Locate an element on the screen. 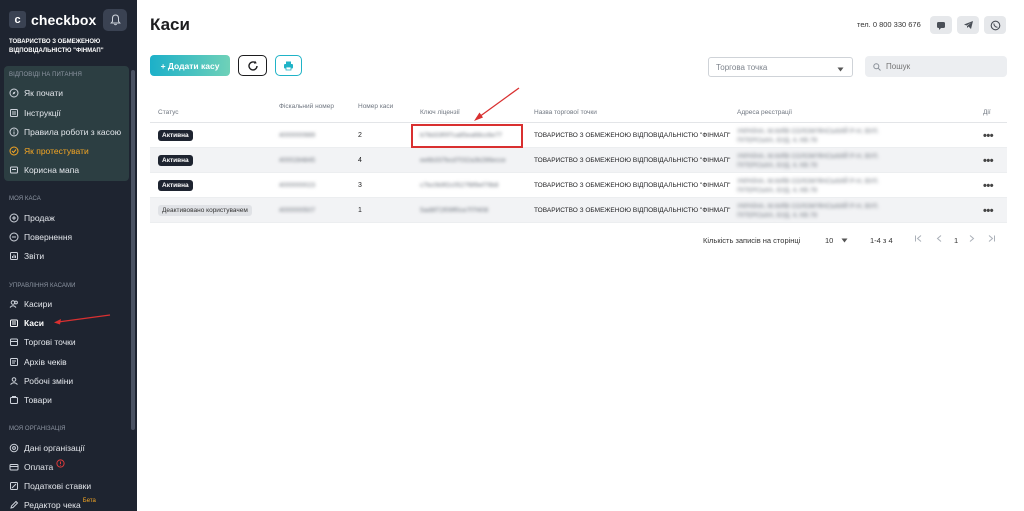 The width and height of the screenshot is (1024, 511). nav-item-sale: Продаж is located at coordinates (32, 218).